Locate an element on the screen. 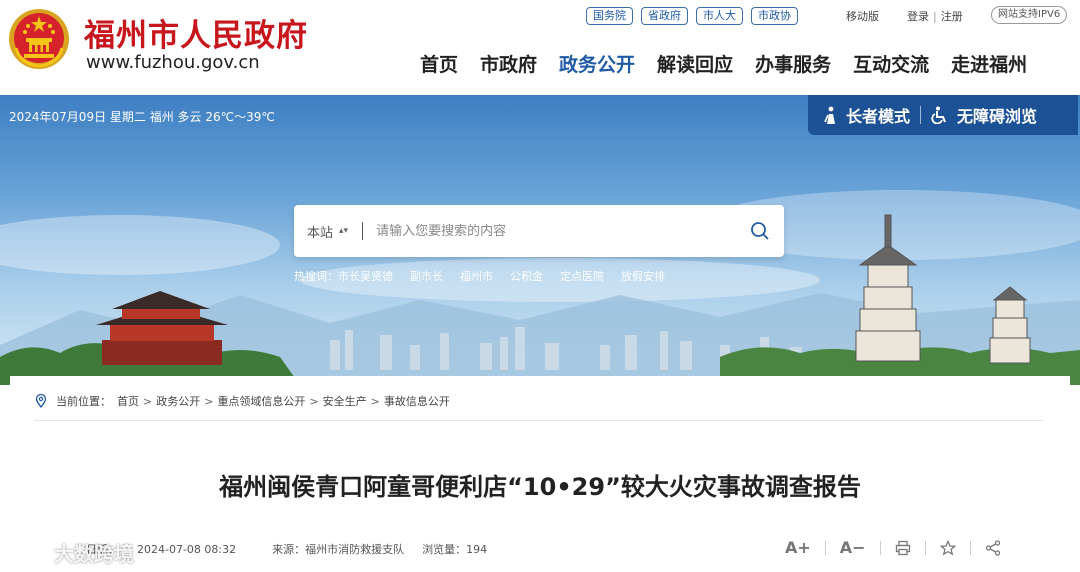  article-views: 浏览量：194 is located at coordinates (455, 549).